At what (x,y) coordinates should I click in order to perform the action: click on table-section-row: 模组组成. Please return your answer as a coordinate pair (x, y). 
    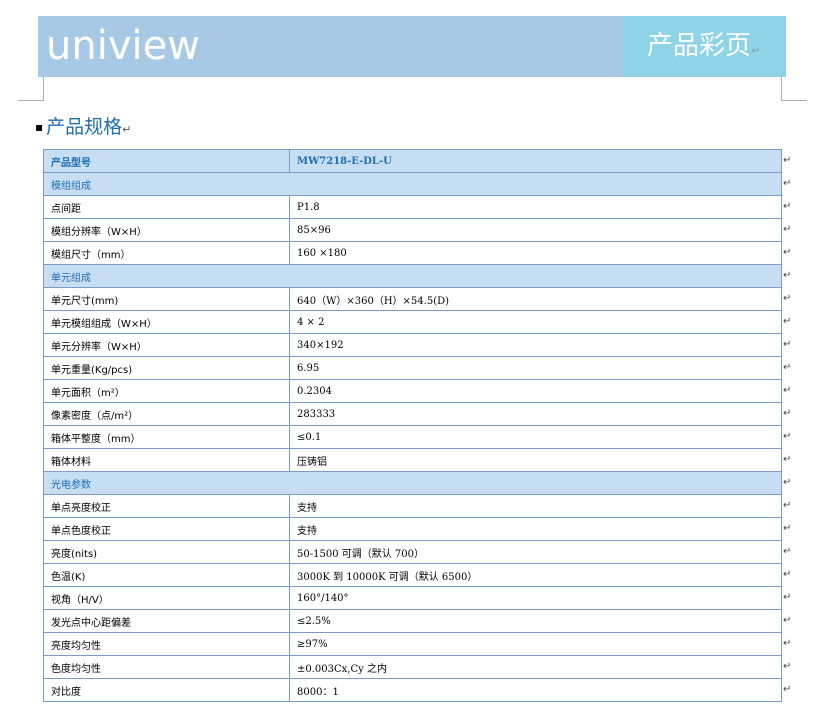
    Looking at the image, I should click on (412, 184).